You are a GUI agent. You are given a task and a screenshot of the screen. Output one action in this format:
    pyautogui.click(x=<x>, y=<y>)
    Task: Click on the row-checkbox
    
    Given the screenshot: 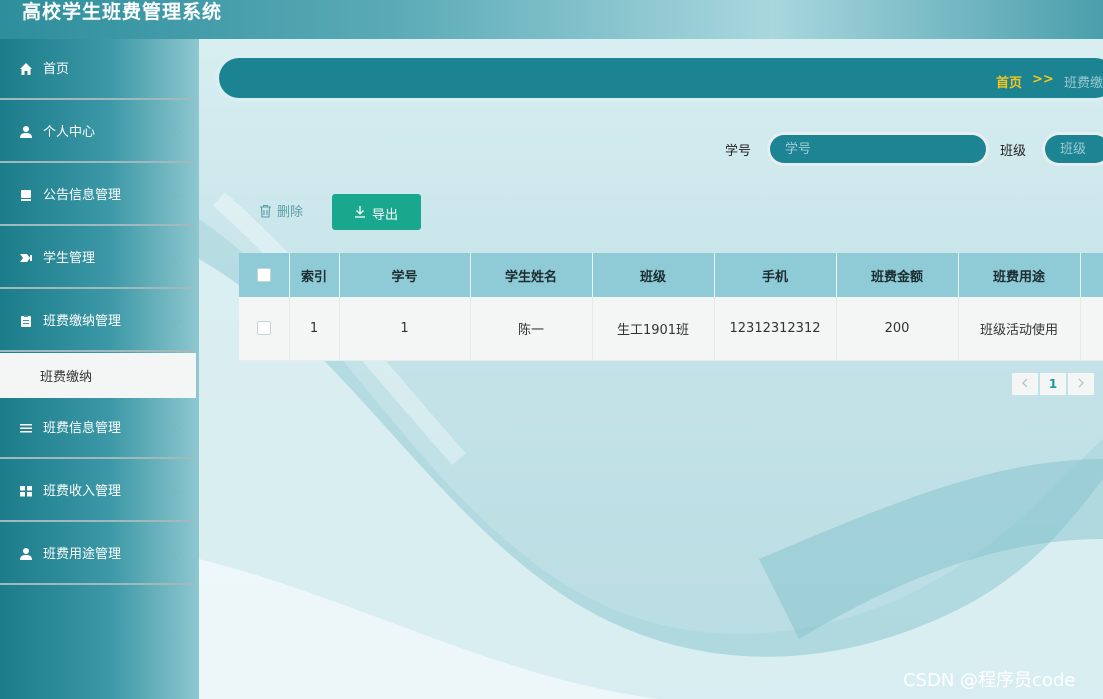 What is the action you would take?
    pyautogui.click(x=263, y=328)
    